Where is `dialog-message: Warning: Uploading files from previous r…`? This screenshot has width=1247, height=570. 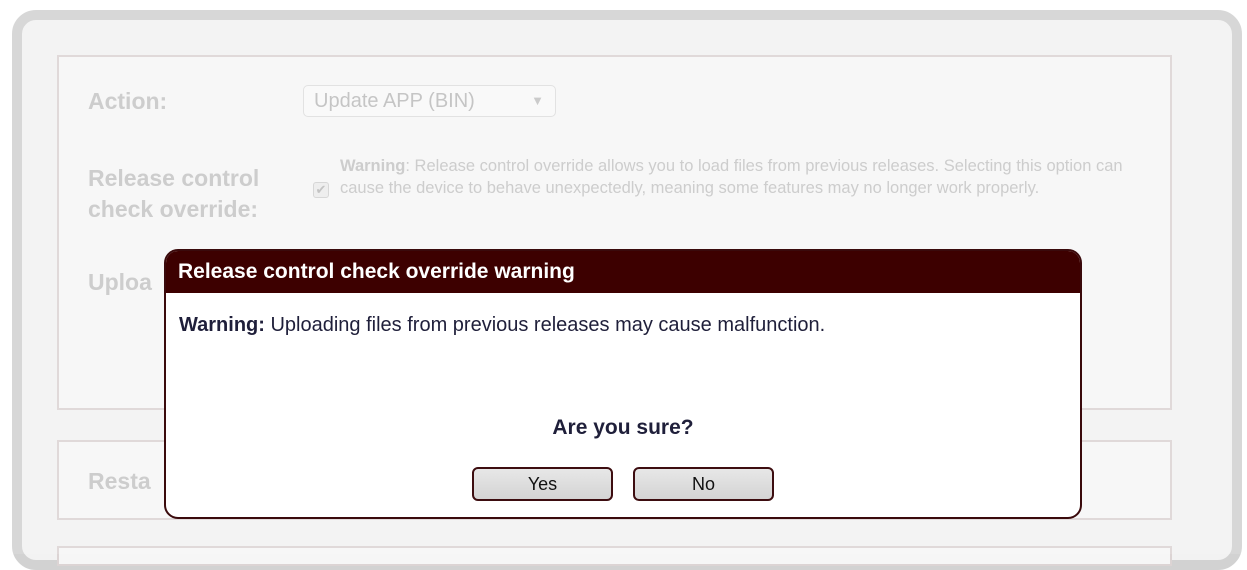 dialog-message: Warning: Uploading files from previous r… is located at coordinates (502, 325).